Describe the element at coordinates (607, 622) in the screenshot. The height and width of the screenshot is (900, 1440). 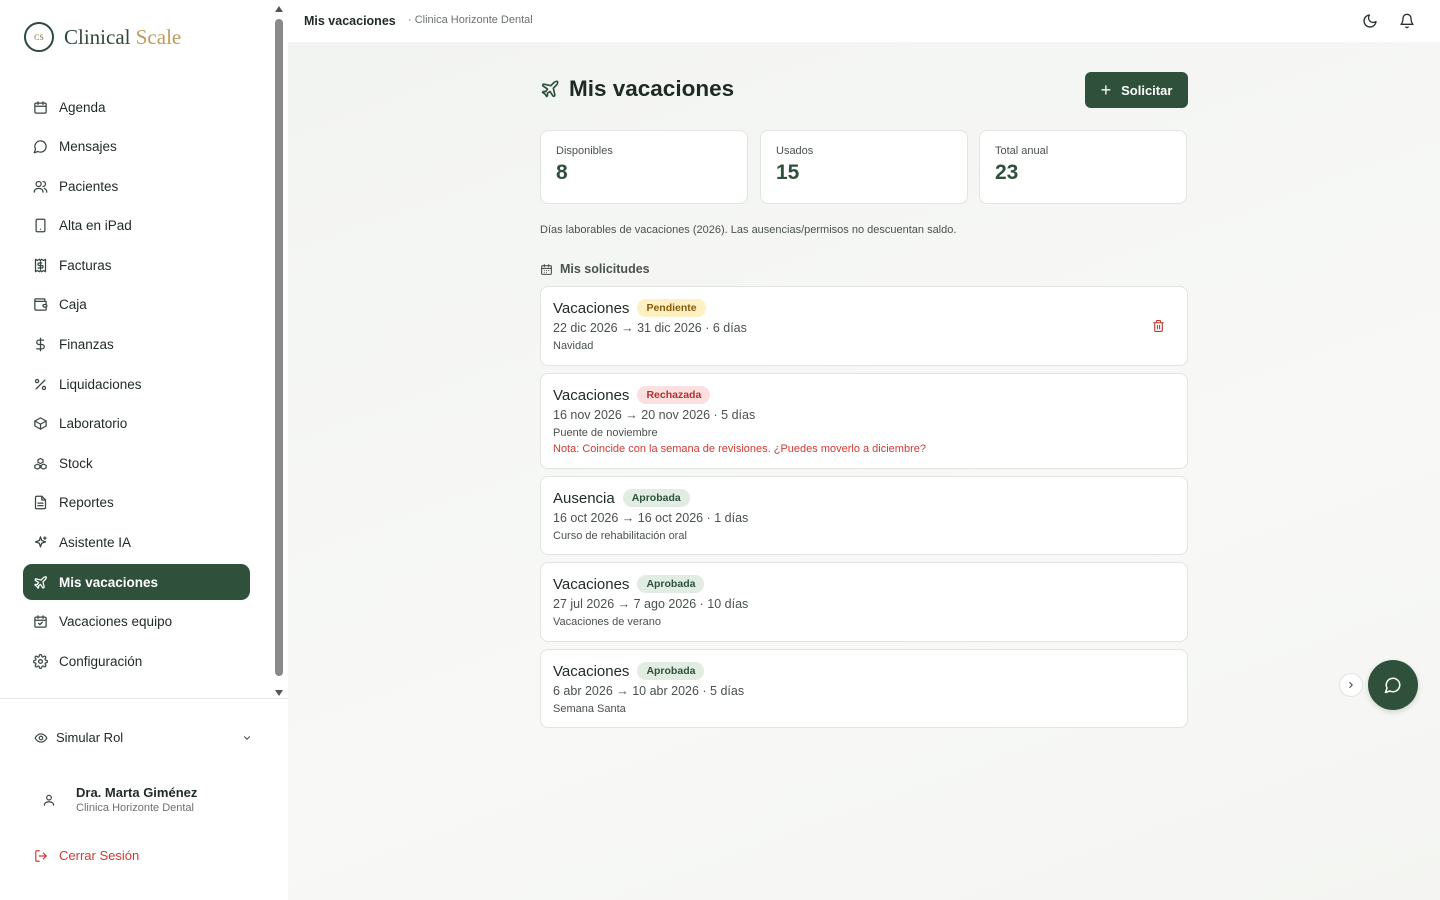
I see `request-note: Vacaciones de verano` at that location.